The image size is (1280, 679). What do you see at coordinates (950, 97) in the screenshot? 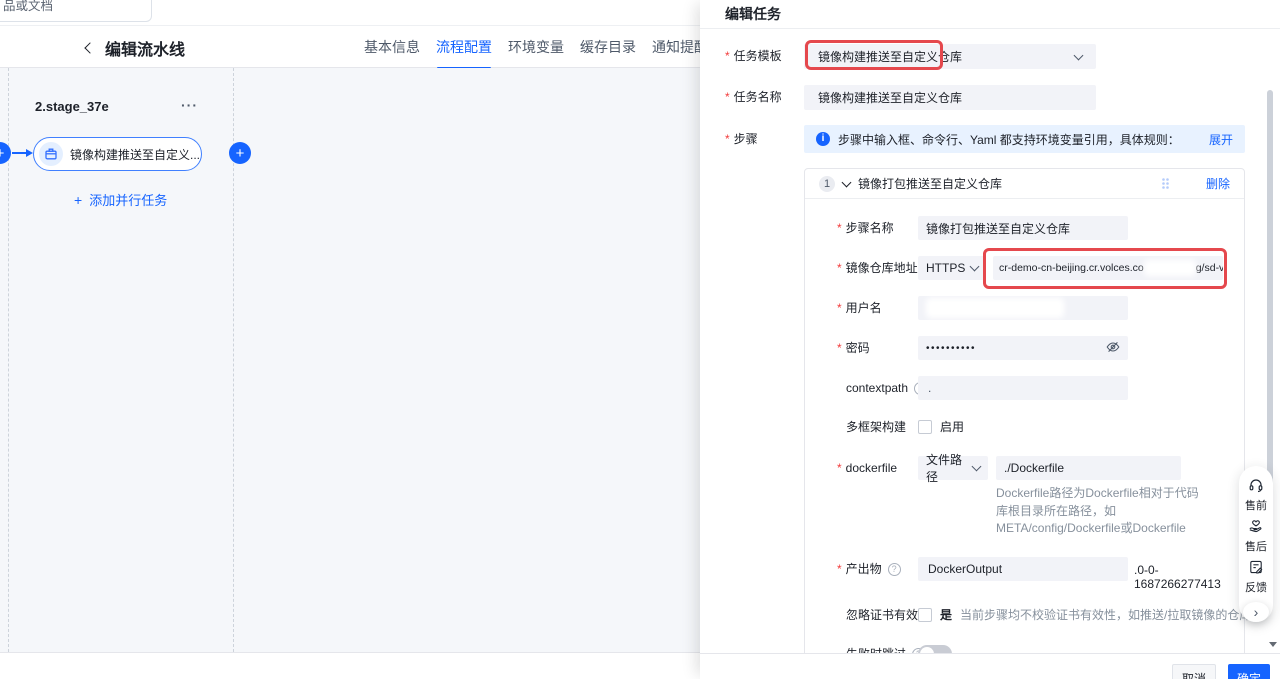
I see `task-name-input` at bounding box center [950, 97].